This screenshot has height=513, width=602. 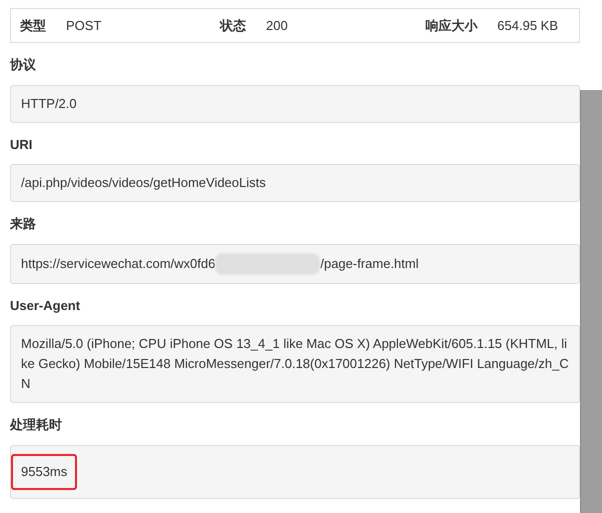 What do you see at coordinates (33, 25) in the screenshot?
I see `summary-label: 类型` at bounding box center [33, 25].